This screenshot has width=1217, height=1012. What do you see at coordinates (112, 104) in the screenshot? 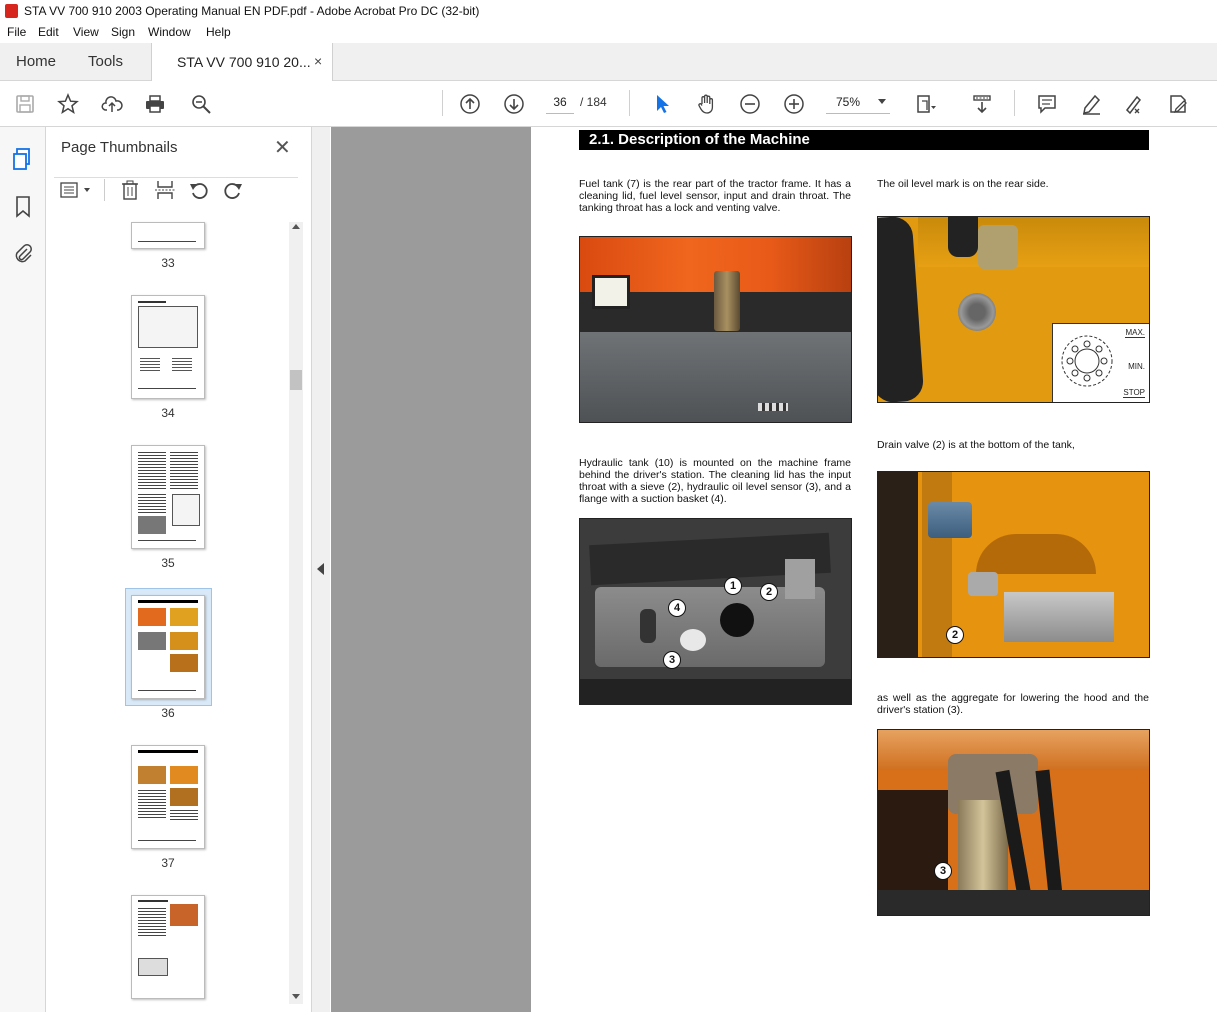
I see `upload-cloud-icon` at bounding box center [112, 104].